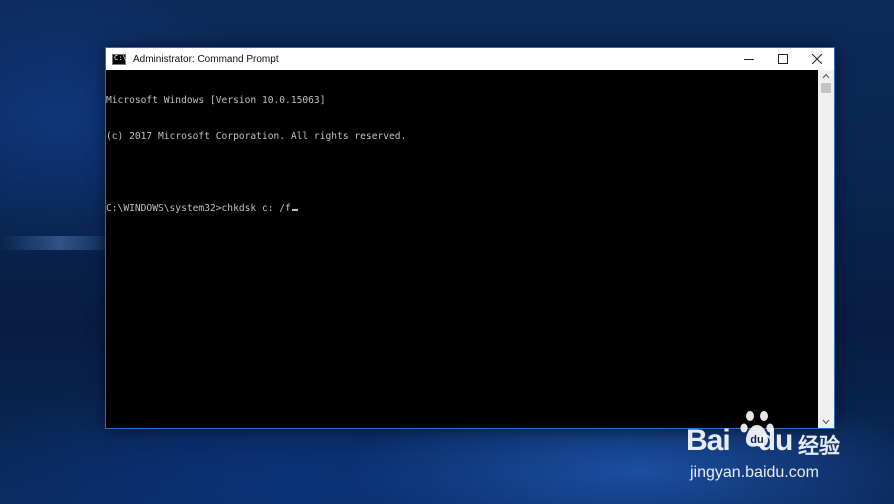  I want to click on console-line-command: C:\WINDOWS\system32>chkdsk c: /f, so click(462, 209).